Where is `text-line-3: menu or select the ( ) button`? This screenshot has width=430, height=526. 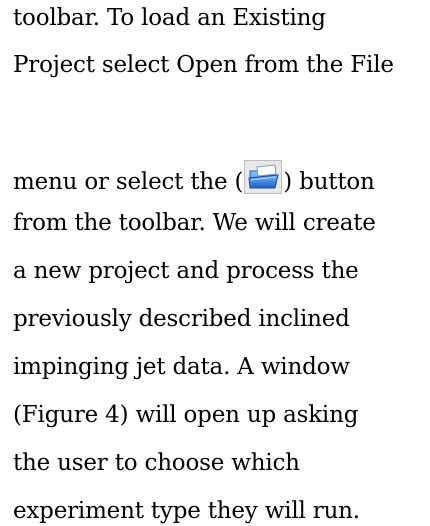 text-line-3: menu or select the ( ) button is located at coordinates (194, 178).